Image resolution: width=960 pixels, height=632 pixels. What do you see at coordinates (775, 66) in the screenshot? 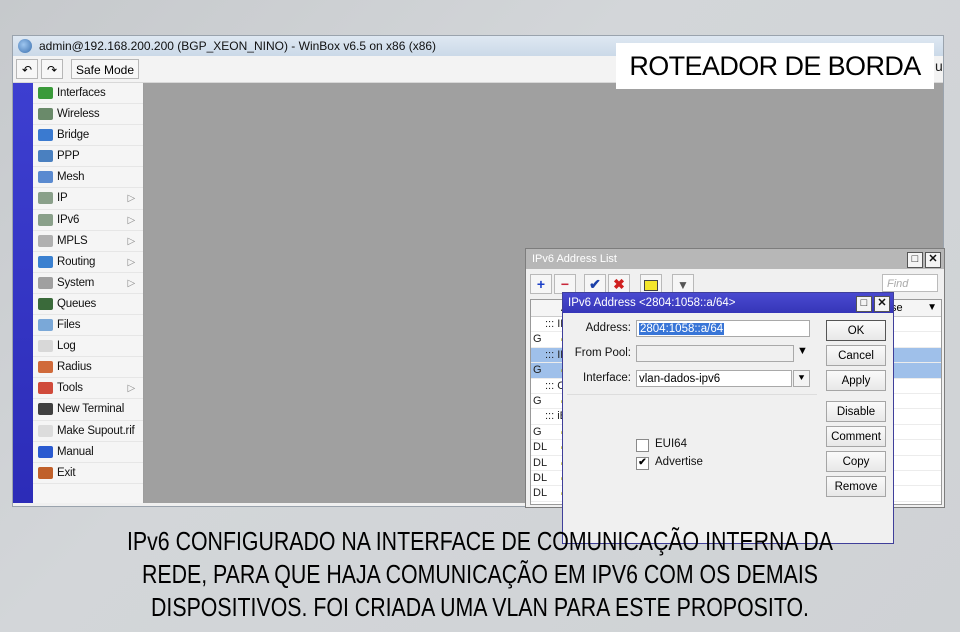
I see `caption-text: ROTEADOR DE BORDA` at bounding box center [775, 66].